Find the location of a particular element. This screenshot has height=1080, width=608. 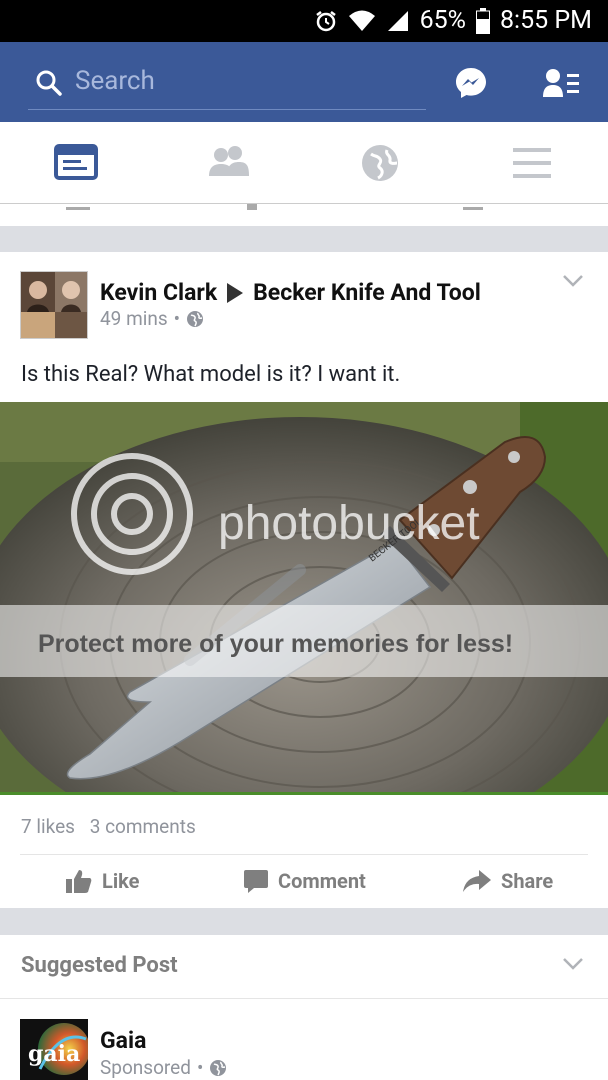

suggested-post-card: Suggested Post gaia Gaia Sponsored • is located at coordinates (304, 1007).